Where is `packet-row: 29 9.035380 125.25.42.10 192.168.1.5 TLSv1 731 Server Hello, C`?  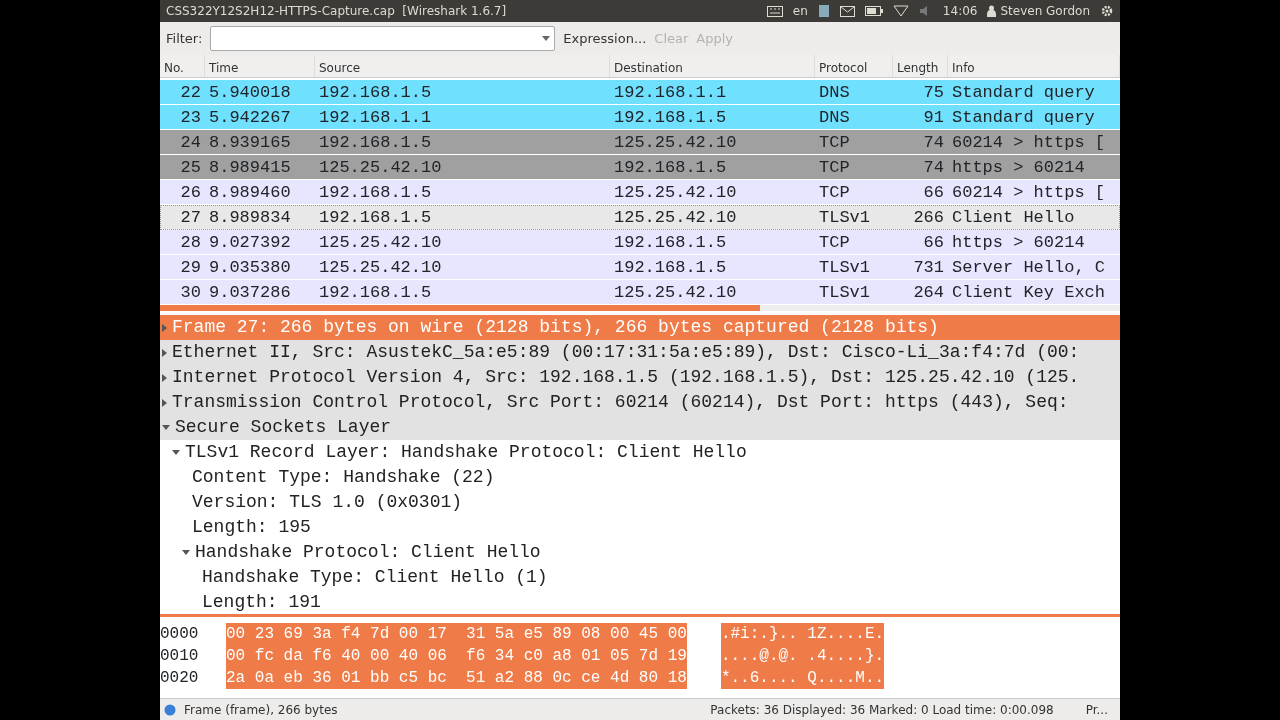
packet-row: 29 9.035380 125.25.42.10 192.168.1.5 TLSv1 731 Server Hello, C is located at coordinates (640, 267).